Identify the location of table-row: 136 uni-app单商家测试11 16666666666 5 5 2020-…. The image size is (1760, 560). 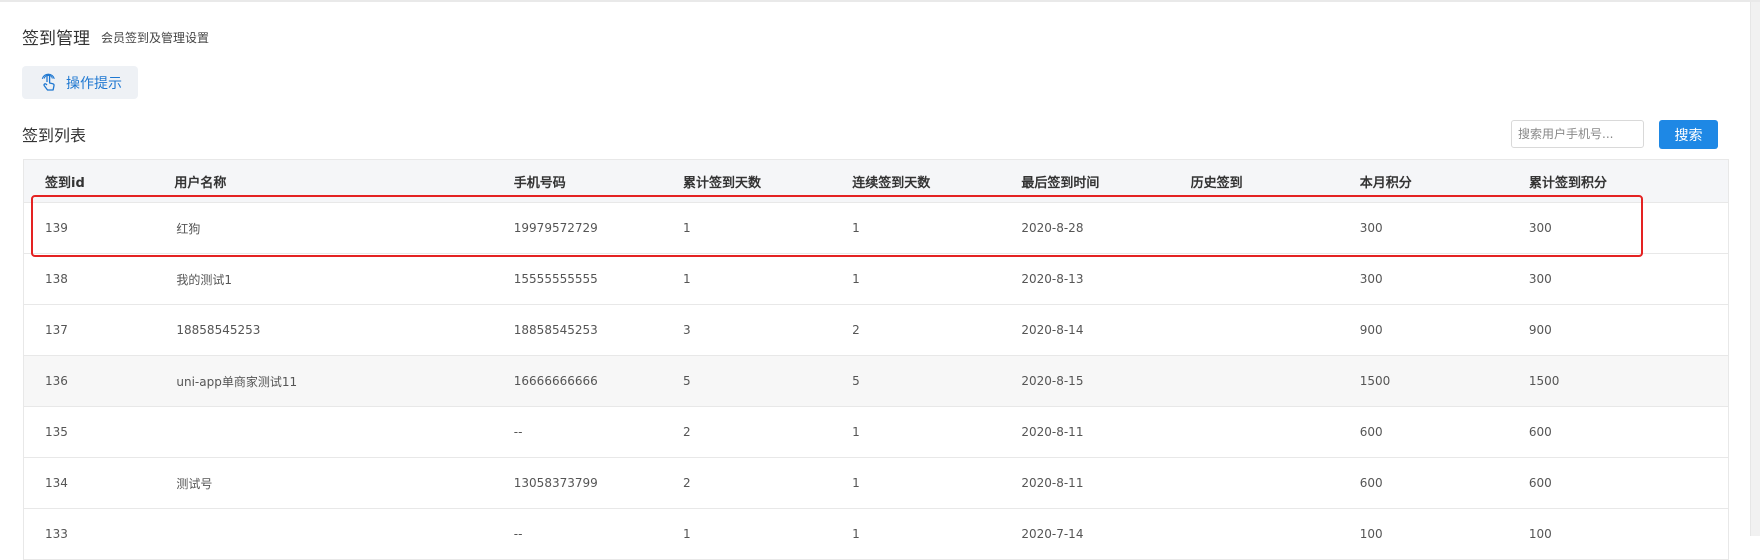
(876, 381).